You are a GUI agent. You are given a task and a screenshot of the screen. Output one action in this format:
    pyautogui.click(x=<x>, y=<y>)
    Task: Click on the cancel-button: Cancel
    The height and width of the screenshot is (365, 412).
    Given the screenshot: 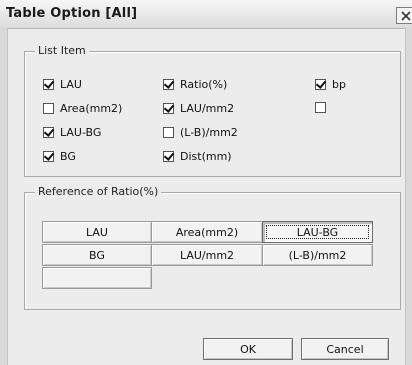 What is the action you would take?
    pyautogui.click(x=345, y=349)
    